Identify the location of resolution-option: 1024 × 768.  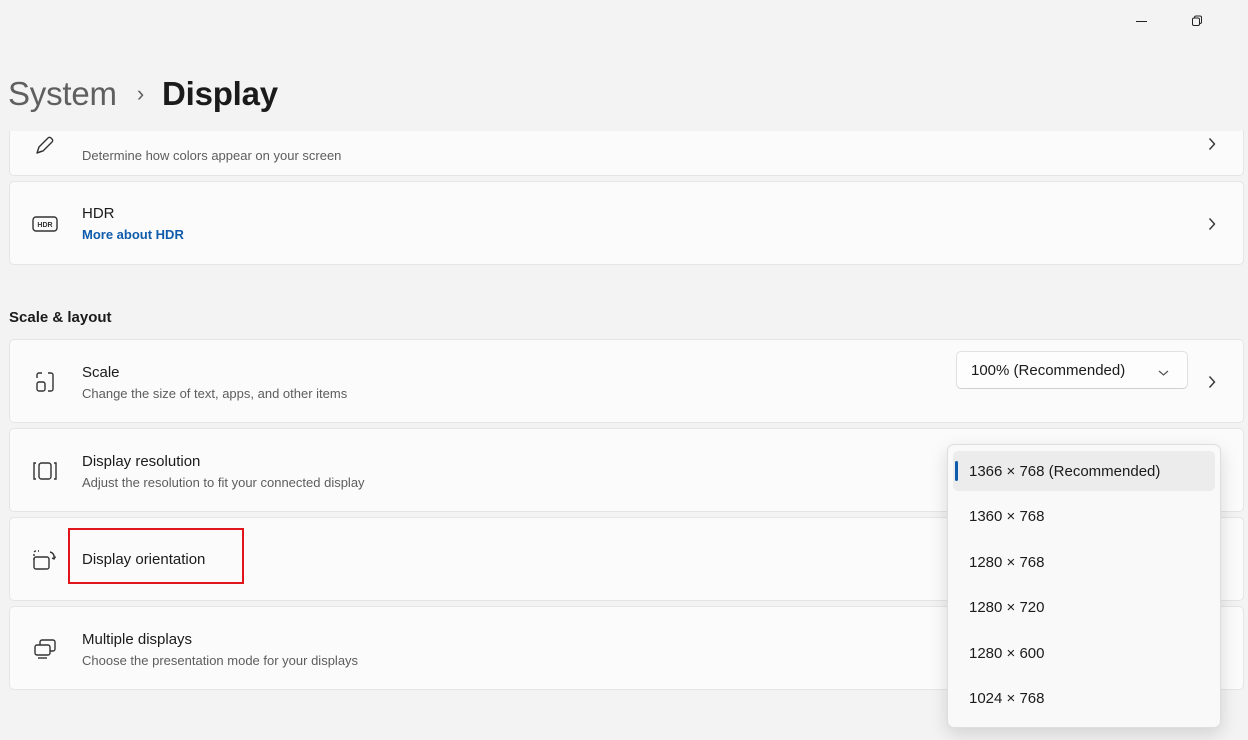
(1084, 699).